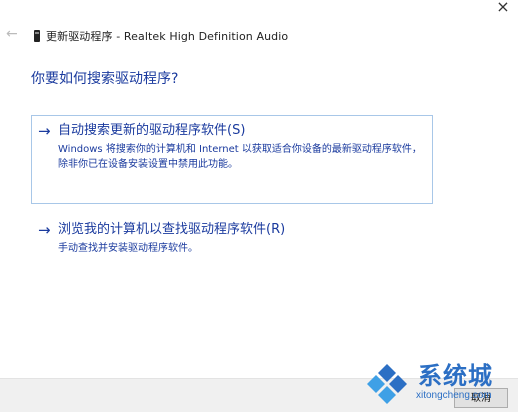  I want to click on close-icon: ×, so click(503, 8).